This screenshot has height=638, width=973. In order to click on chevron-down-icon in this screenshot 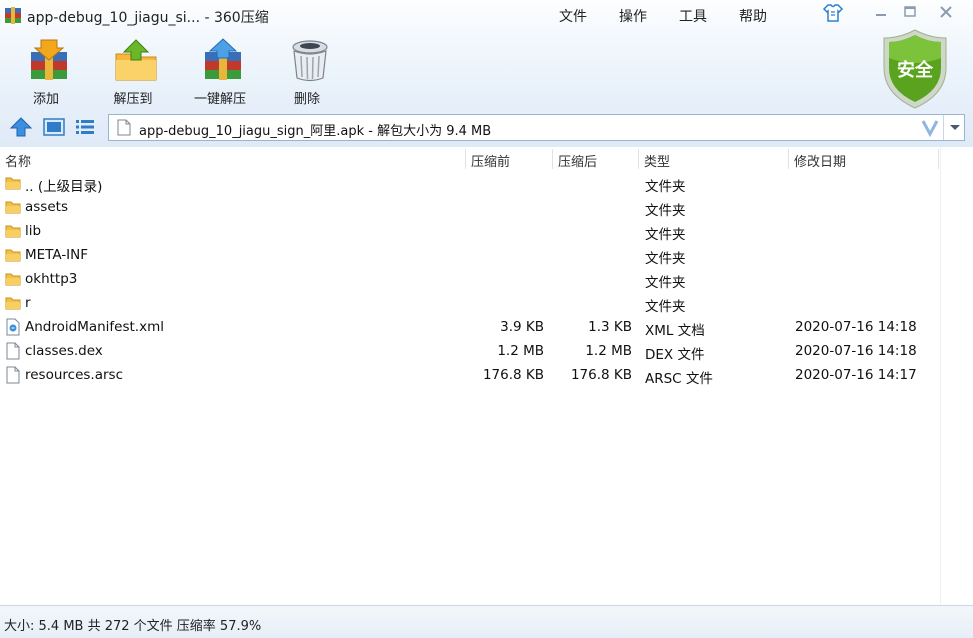, I will do `click(955, 127)`.